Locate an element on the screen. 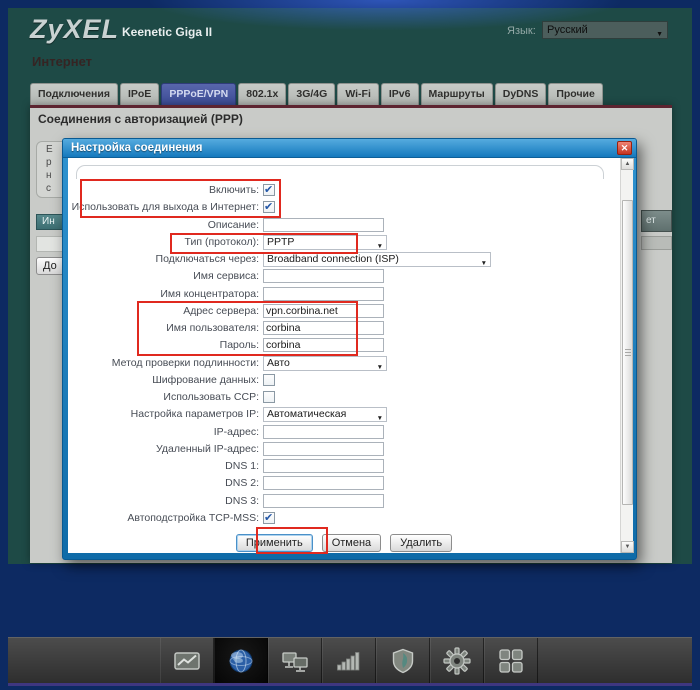  field-tcp-mss-checkbox: ✔ is located at coordinates (269, 518).